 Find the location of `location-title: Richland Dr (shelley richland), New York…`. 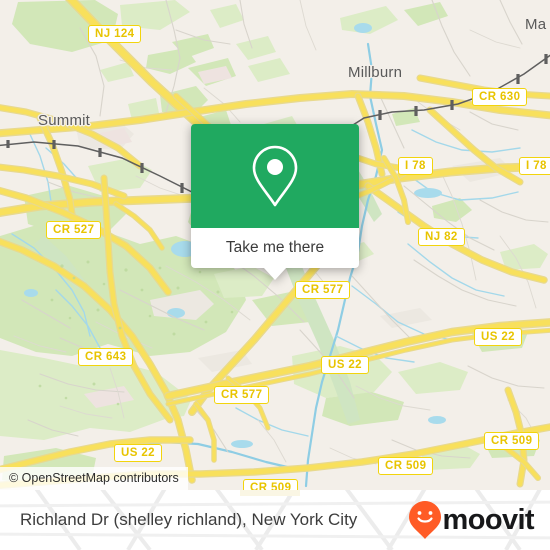

location-title: Richland Dr (shelley richland), New York… is located at coordinates (189, 519).